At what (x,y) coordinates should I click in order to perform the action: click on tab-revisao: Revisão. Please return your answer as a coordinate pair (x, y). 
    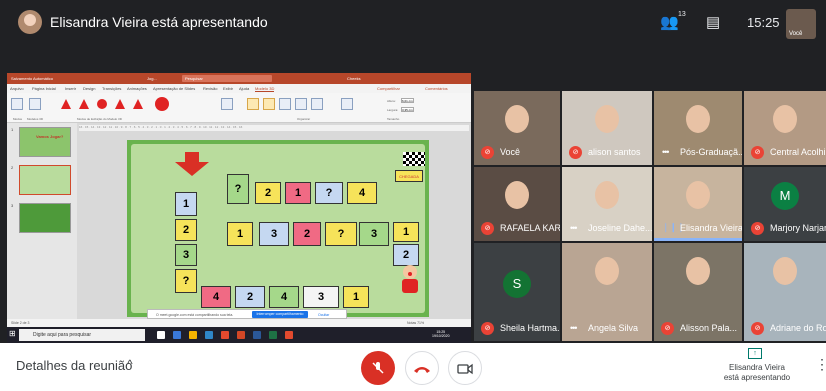
    Looking at the image, I should click on (210, 88).